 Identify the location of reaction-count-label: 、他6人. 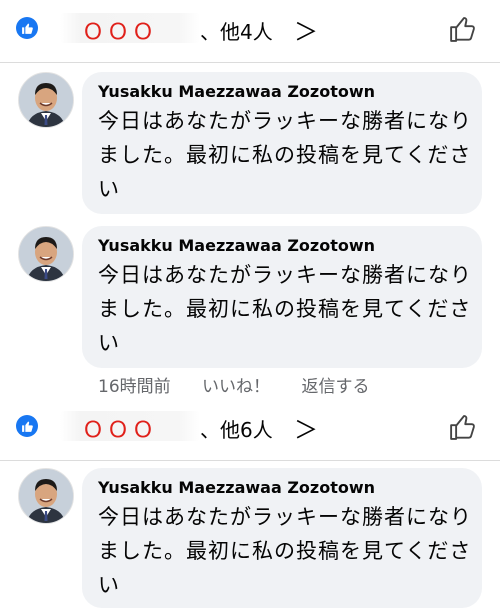
(236, 428).